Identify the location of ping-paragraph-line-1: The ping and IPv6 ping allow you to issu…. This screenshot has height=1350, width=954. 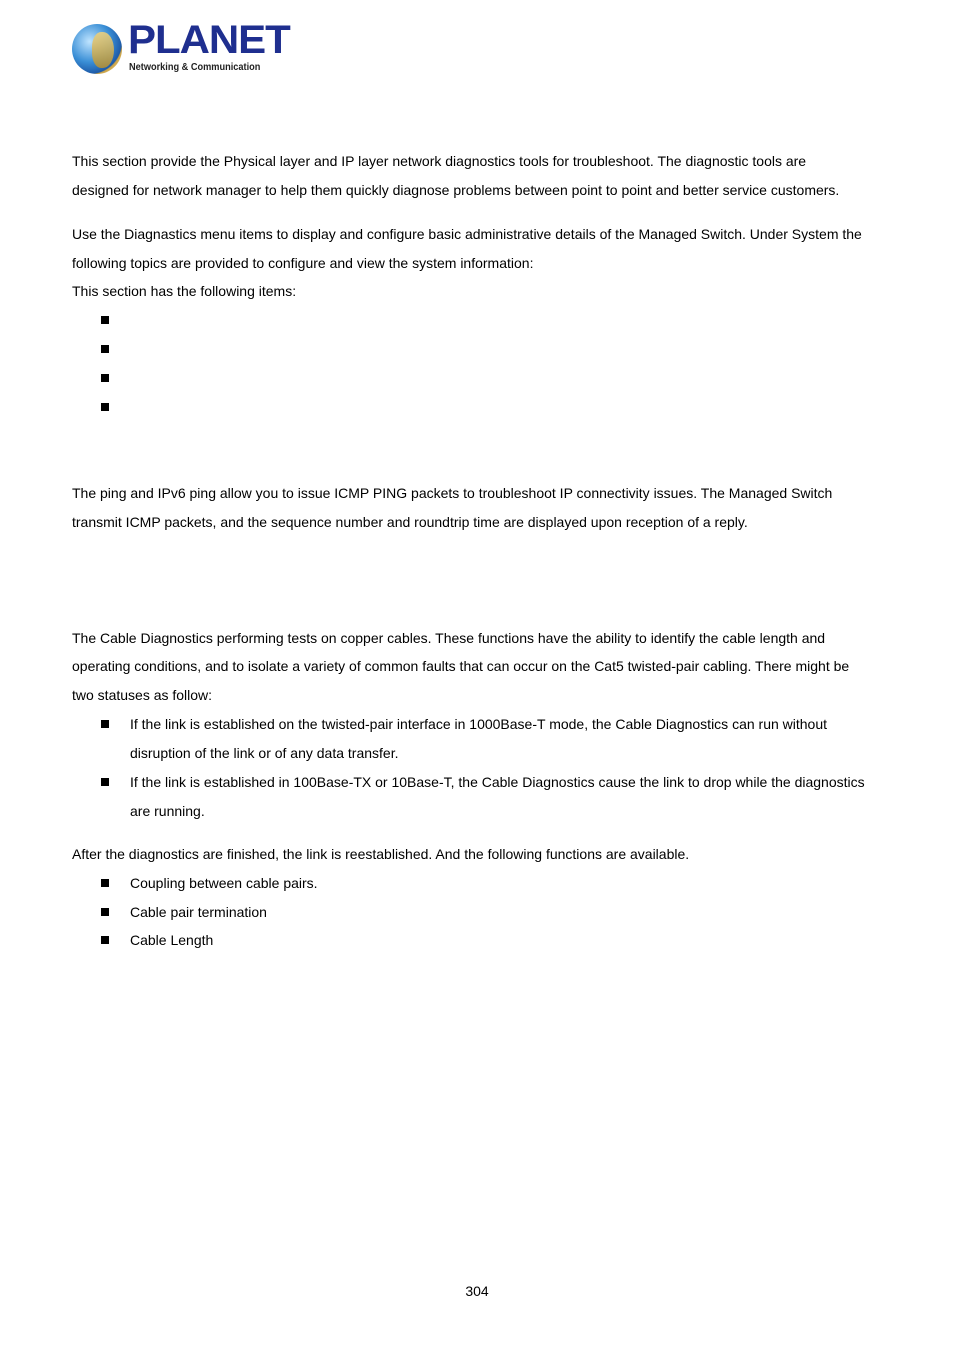
(452, 493).